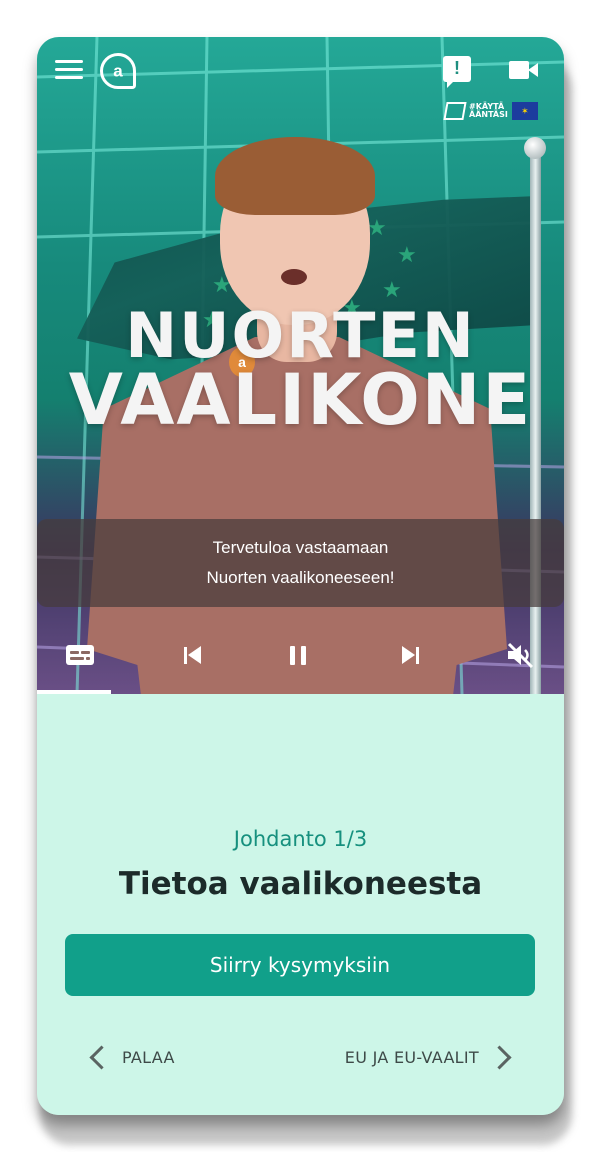 This screenshot has width=600, height=1152. I want to click on chat-bubble-logo-icon: a, so click(118, 71).